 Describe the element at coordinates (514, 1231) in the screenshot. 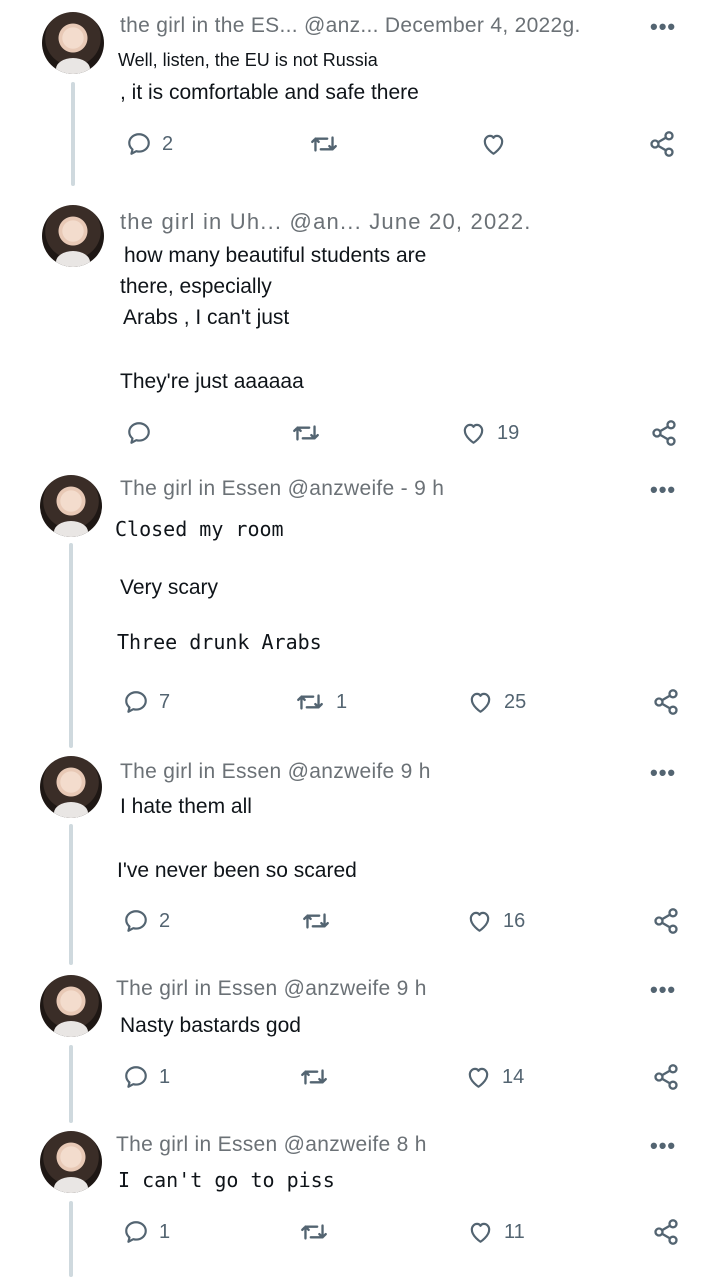

I see `like-count: 11` at that location.